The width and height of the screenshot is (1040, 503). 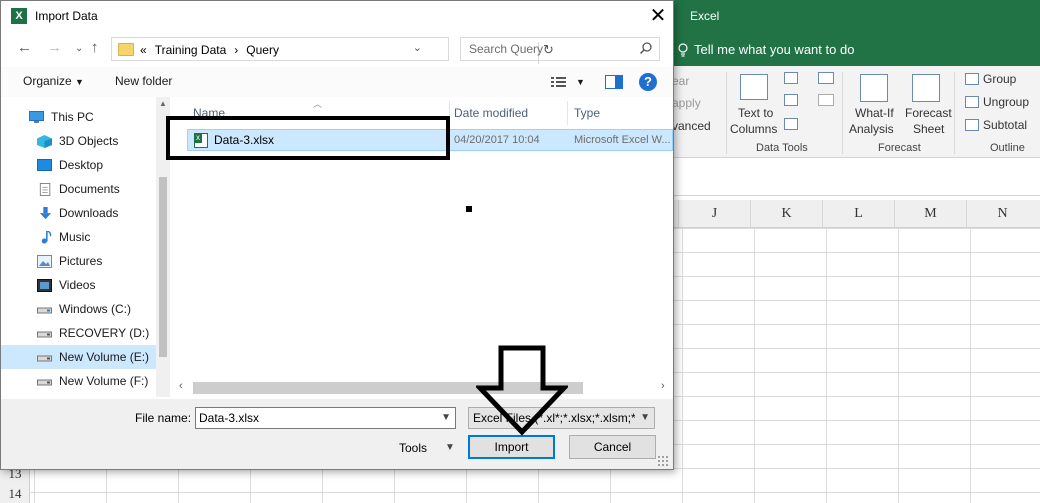 What do you see at coordinates (53, 81) in the screenshot?
I see `organize-button: Organize ▼` at bounding box center [53, 81].